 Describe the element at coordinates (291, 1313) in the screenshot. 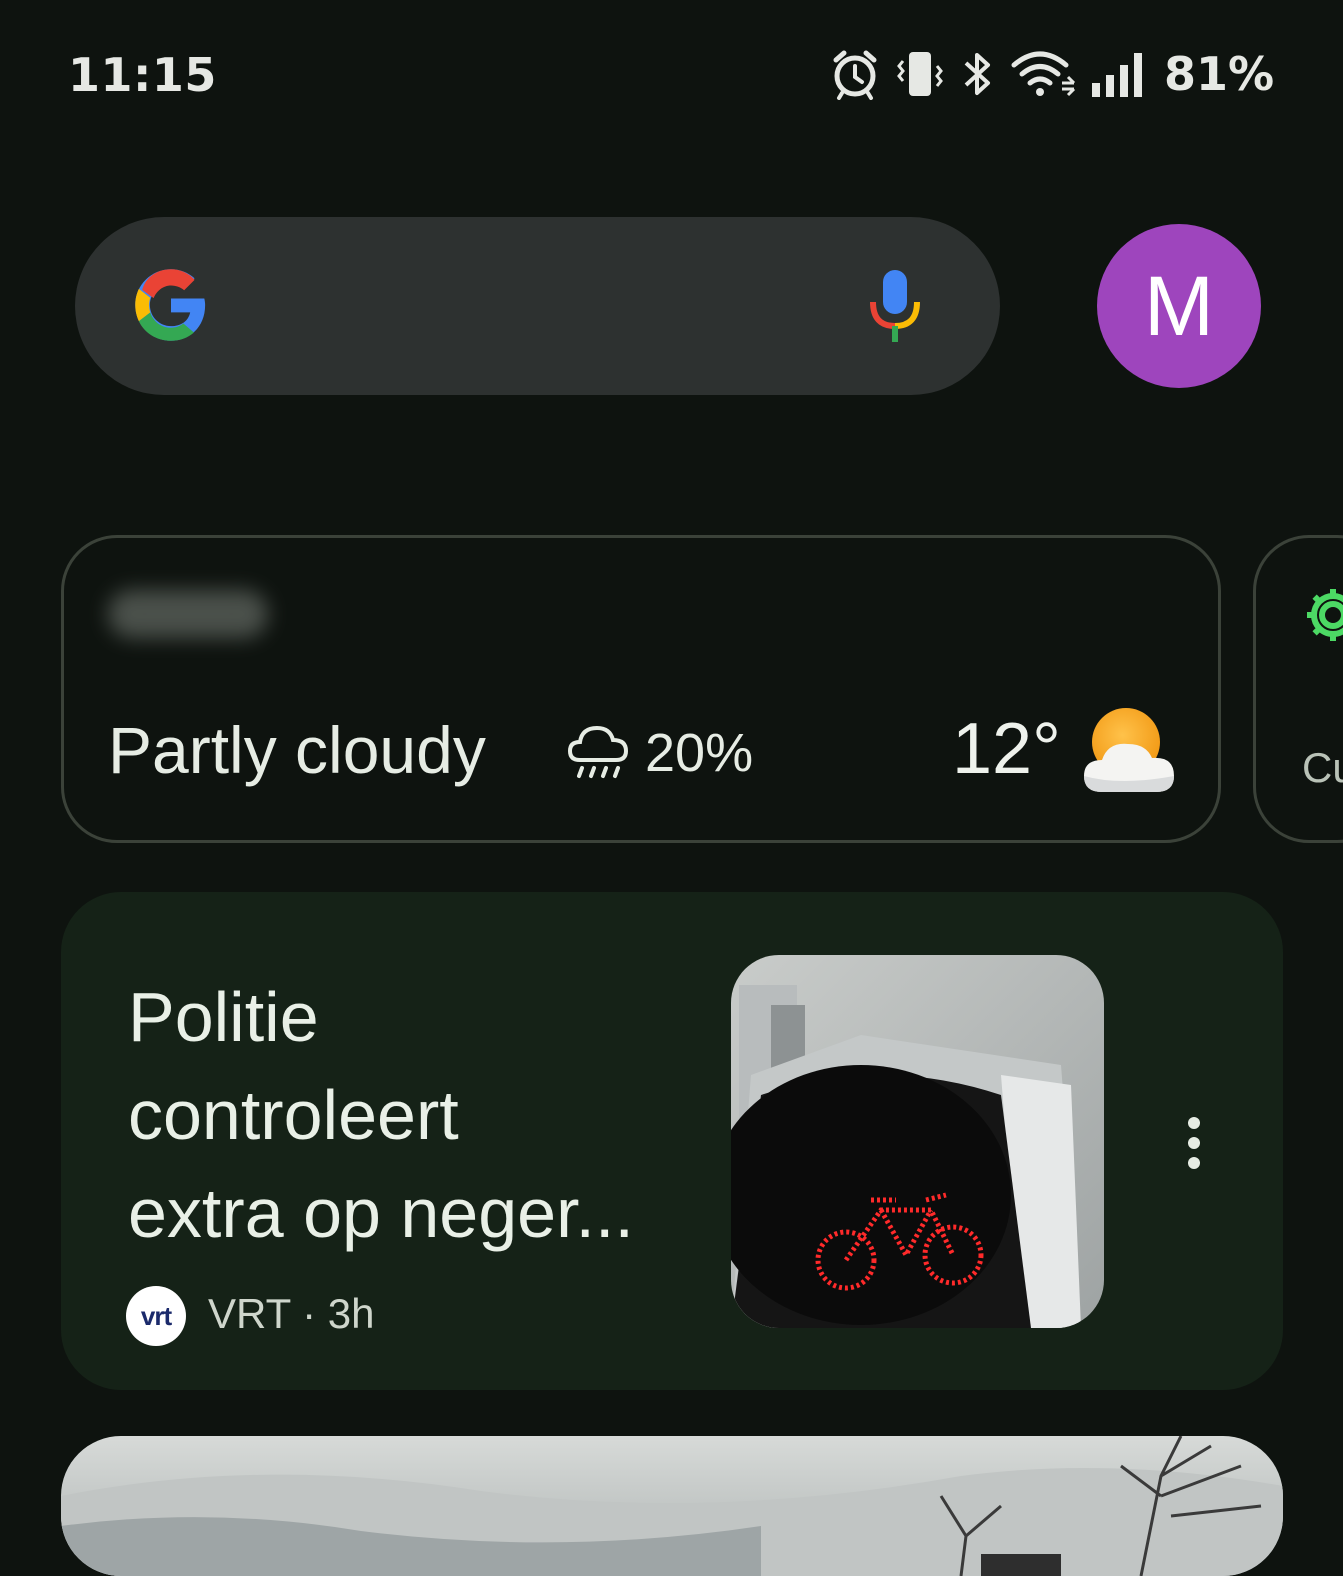

I see `news-source: VRT · 3h` at that location.